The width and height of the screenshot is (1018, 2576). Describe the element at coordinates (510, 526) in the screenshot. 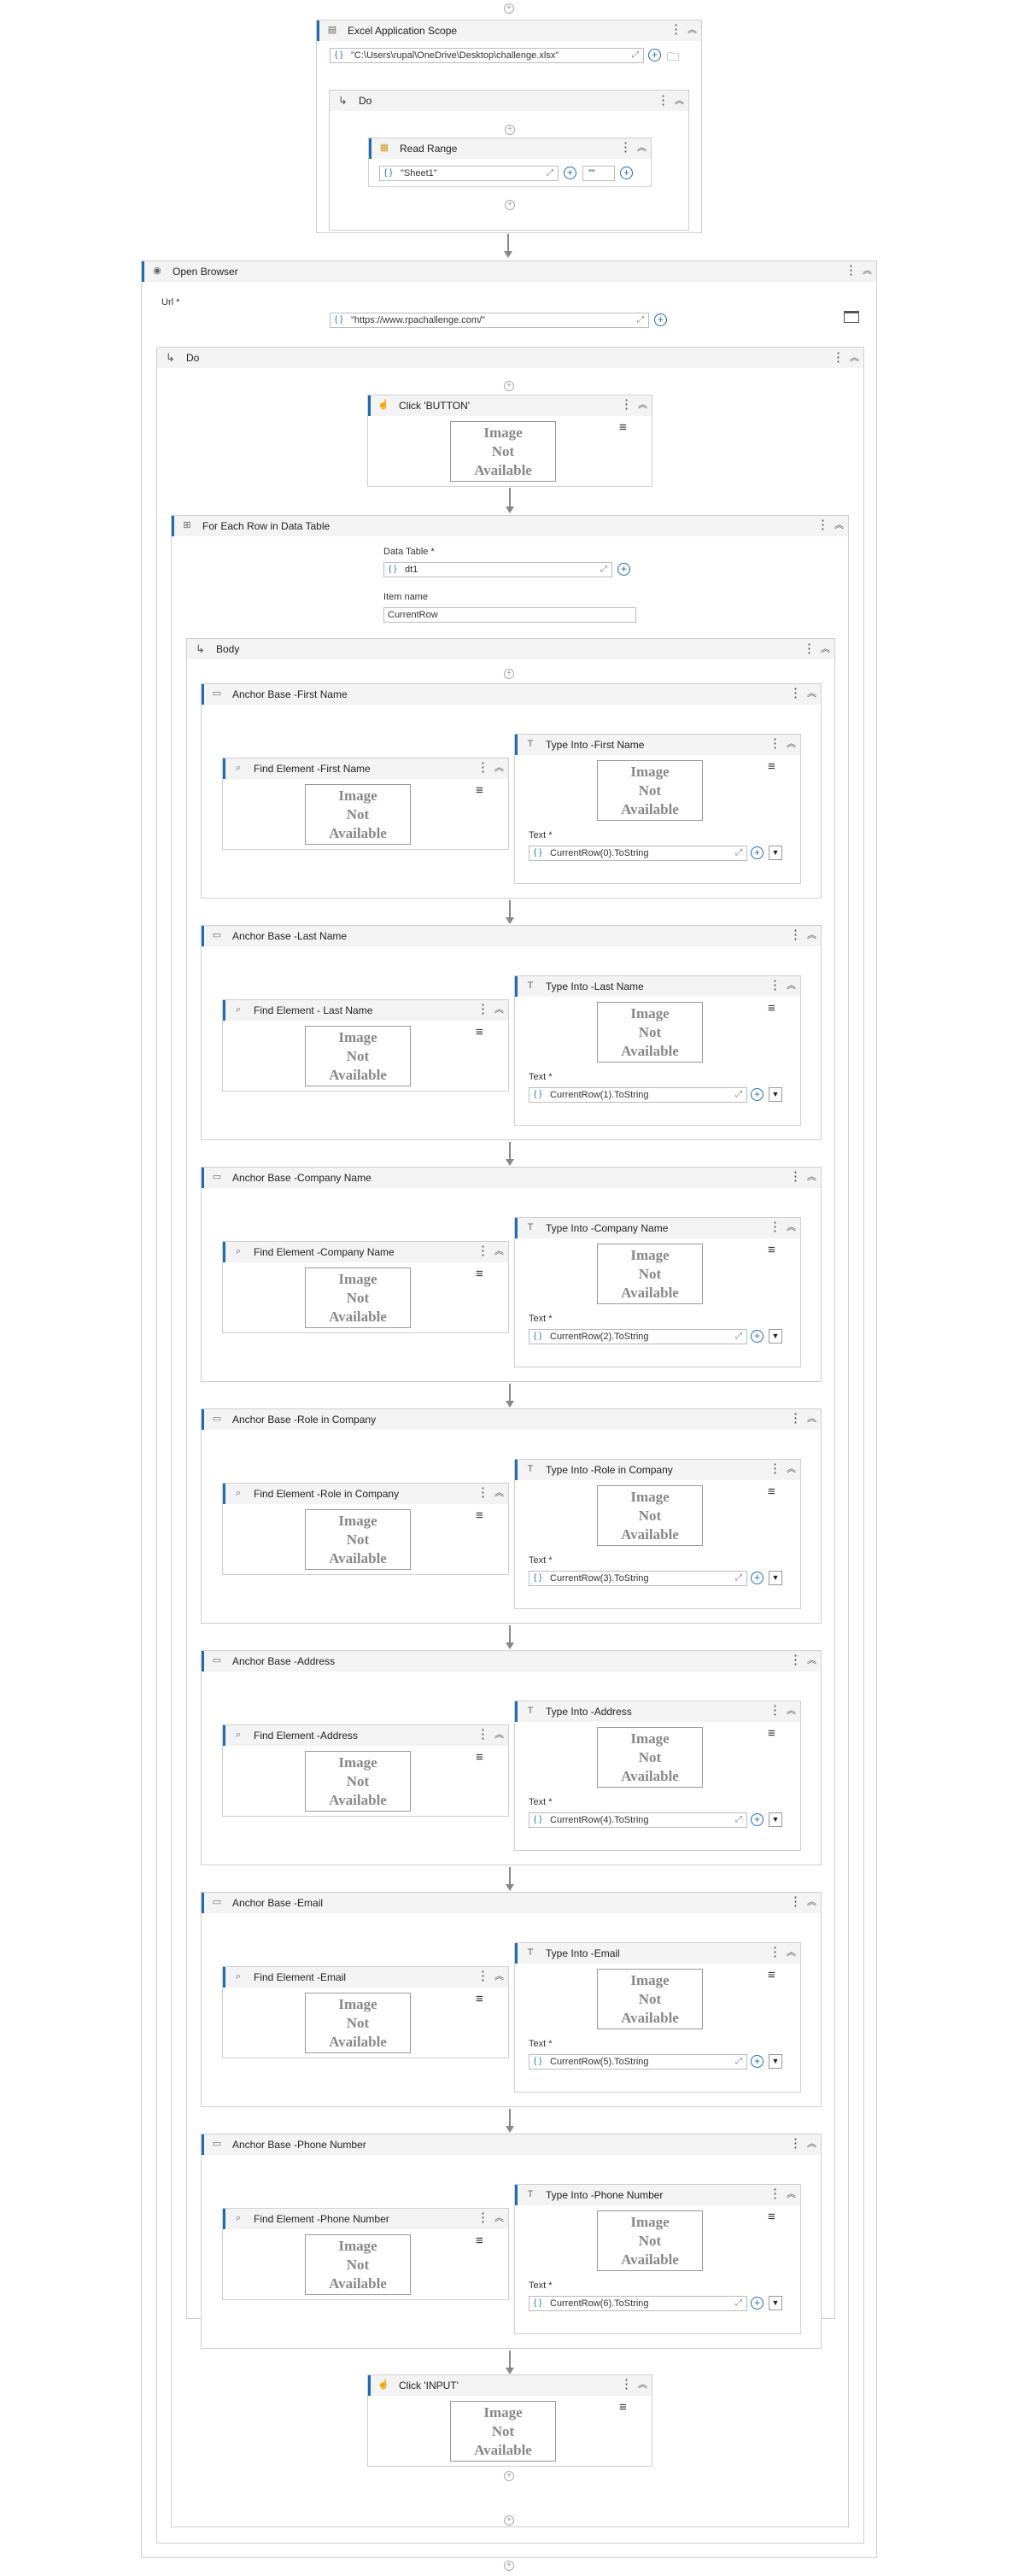

I see `for-each-header: ⊞ For Each Row in Data Table ⋮ ︽` at that location.